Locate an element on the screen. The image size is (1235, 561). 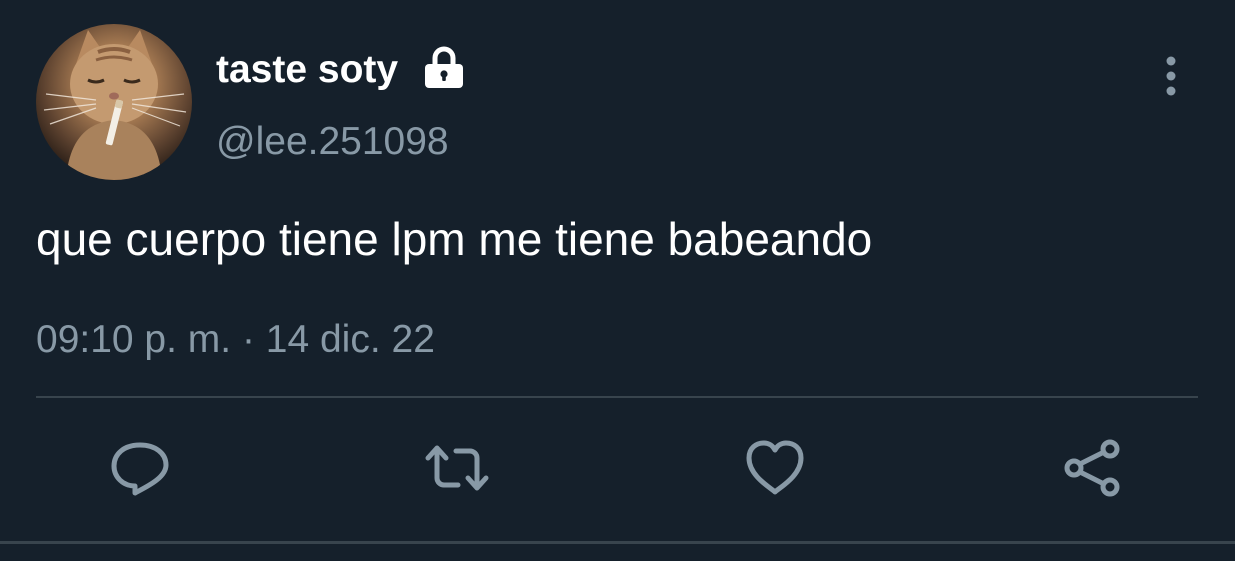
retweet-button is located at coordinates (457, 468).